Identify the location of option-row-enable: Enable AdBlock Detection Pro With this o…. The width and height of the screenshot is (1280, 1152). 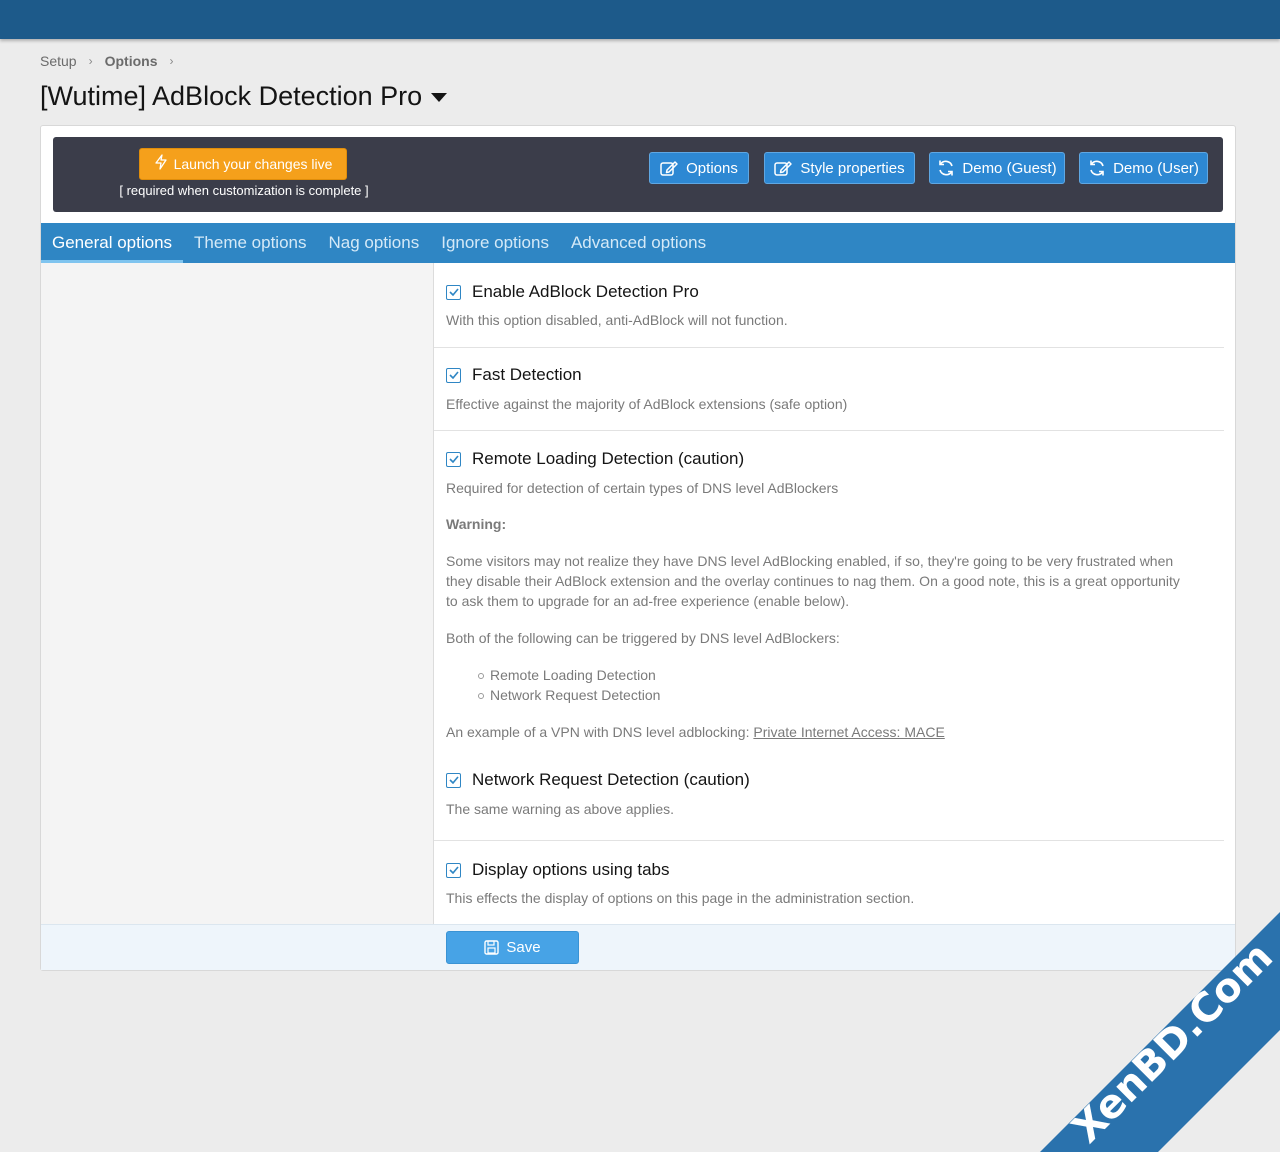
(829, 305).